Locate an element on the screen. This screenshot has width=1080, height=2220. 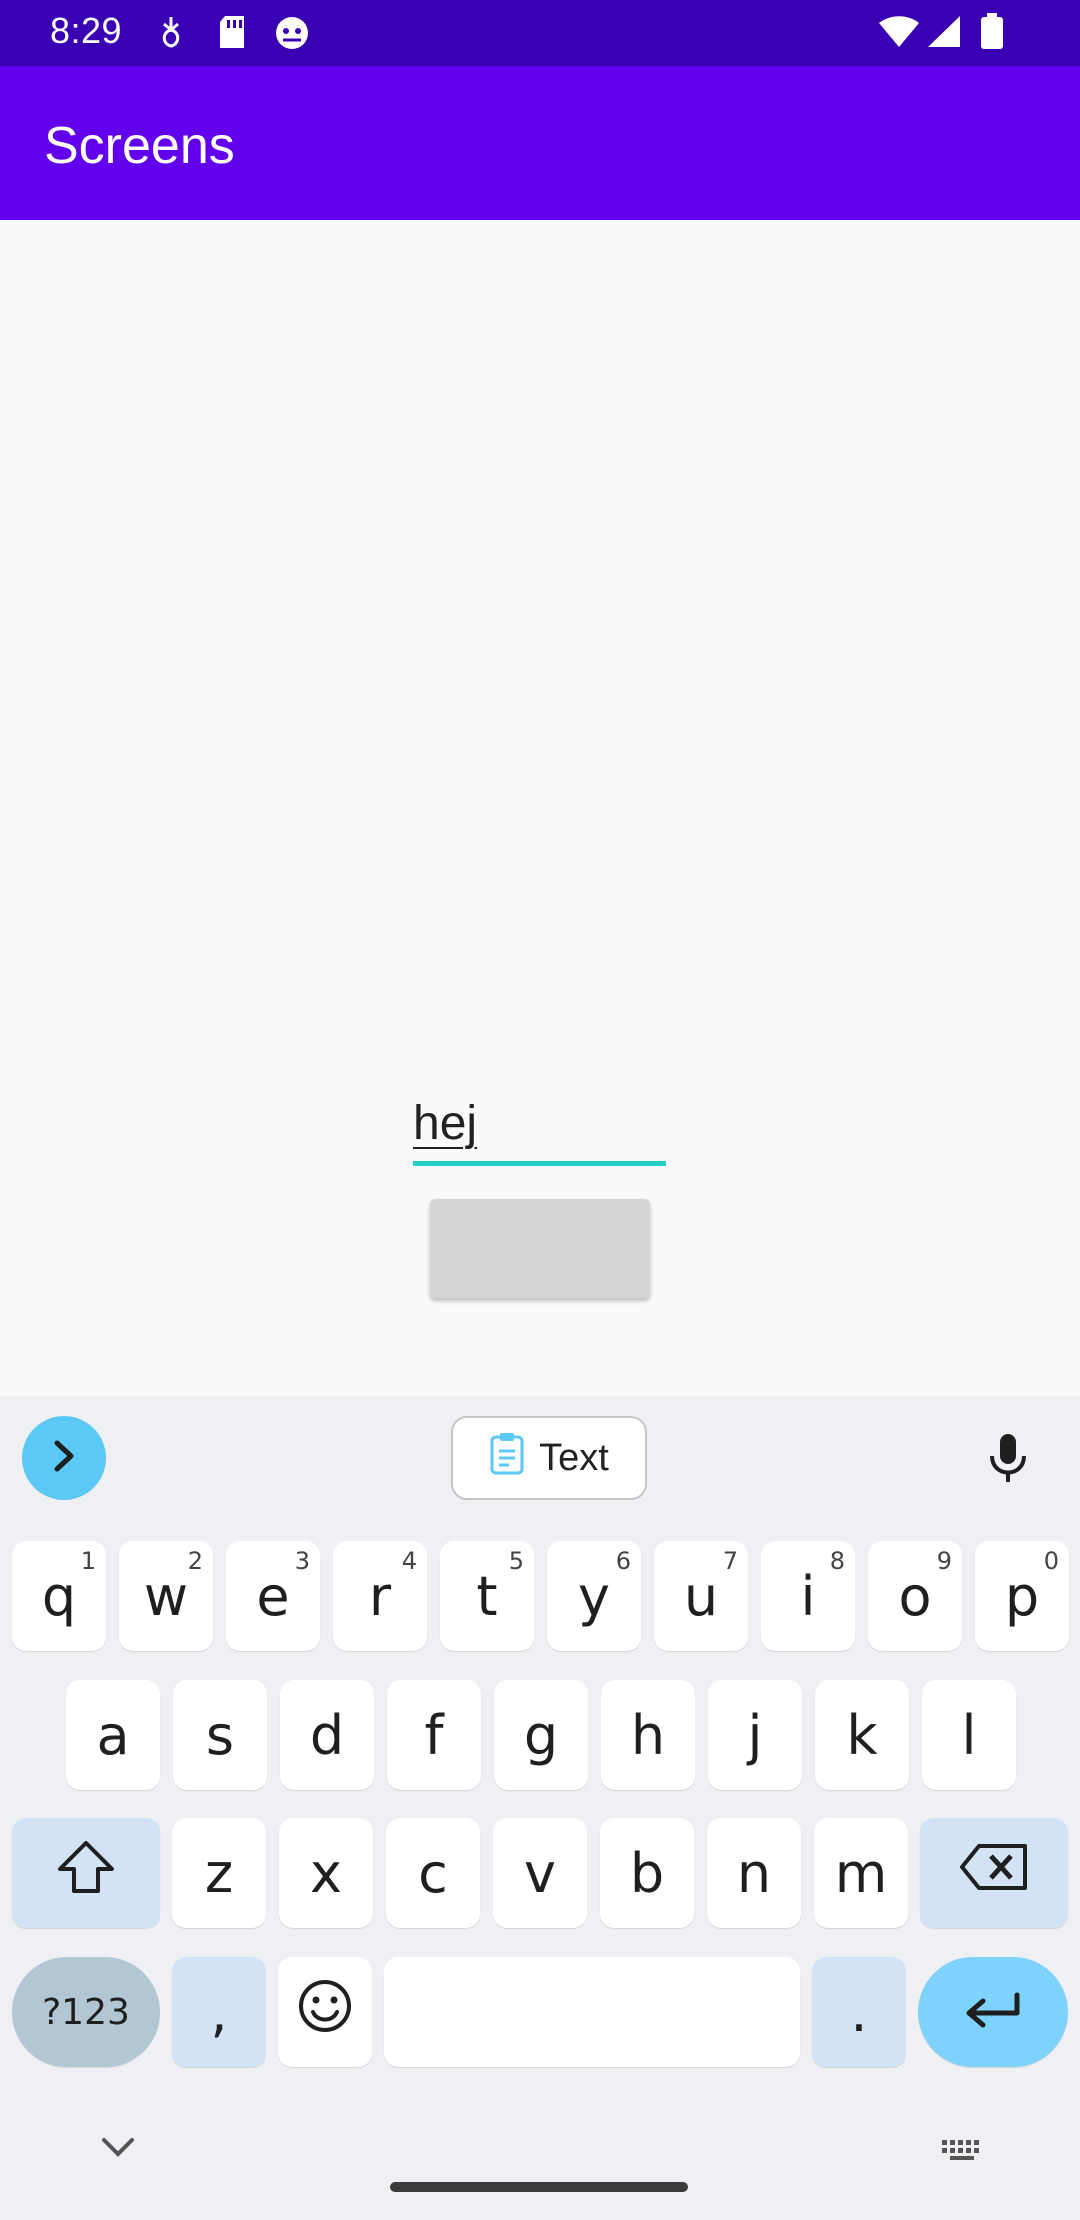
key-q: q1 is located at coordinates (59, 1596).